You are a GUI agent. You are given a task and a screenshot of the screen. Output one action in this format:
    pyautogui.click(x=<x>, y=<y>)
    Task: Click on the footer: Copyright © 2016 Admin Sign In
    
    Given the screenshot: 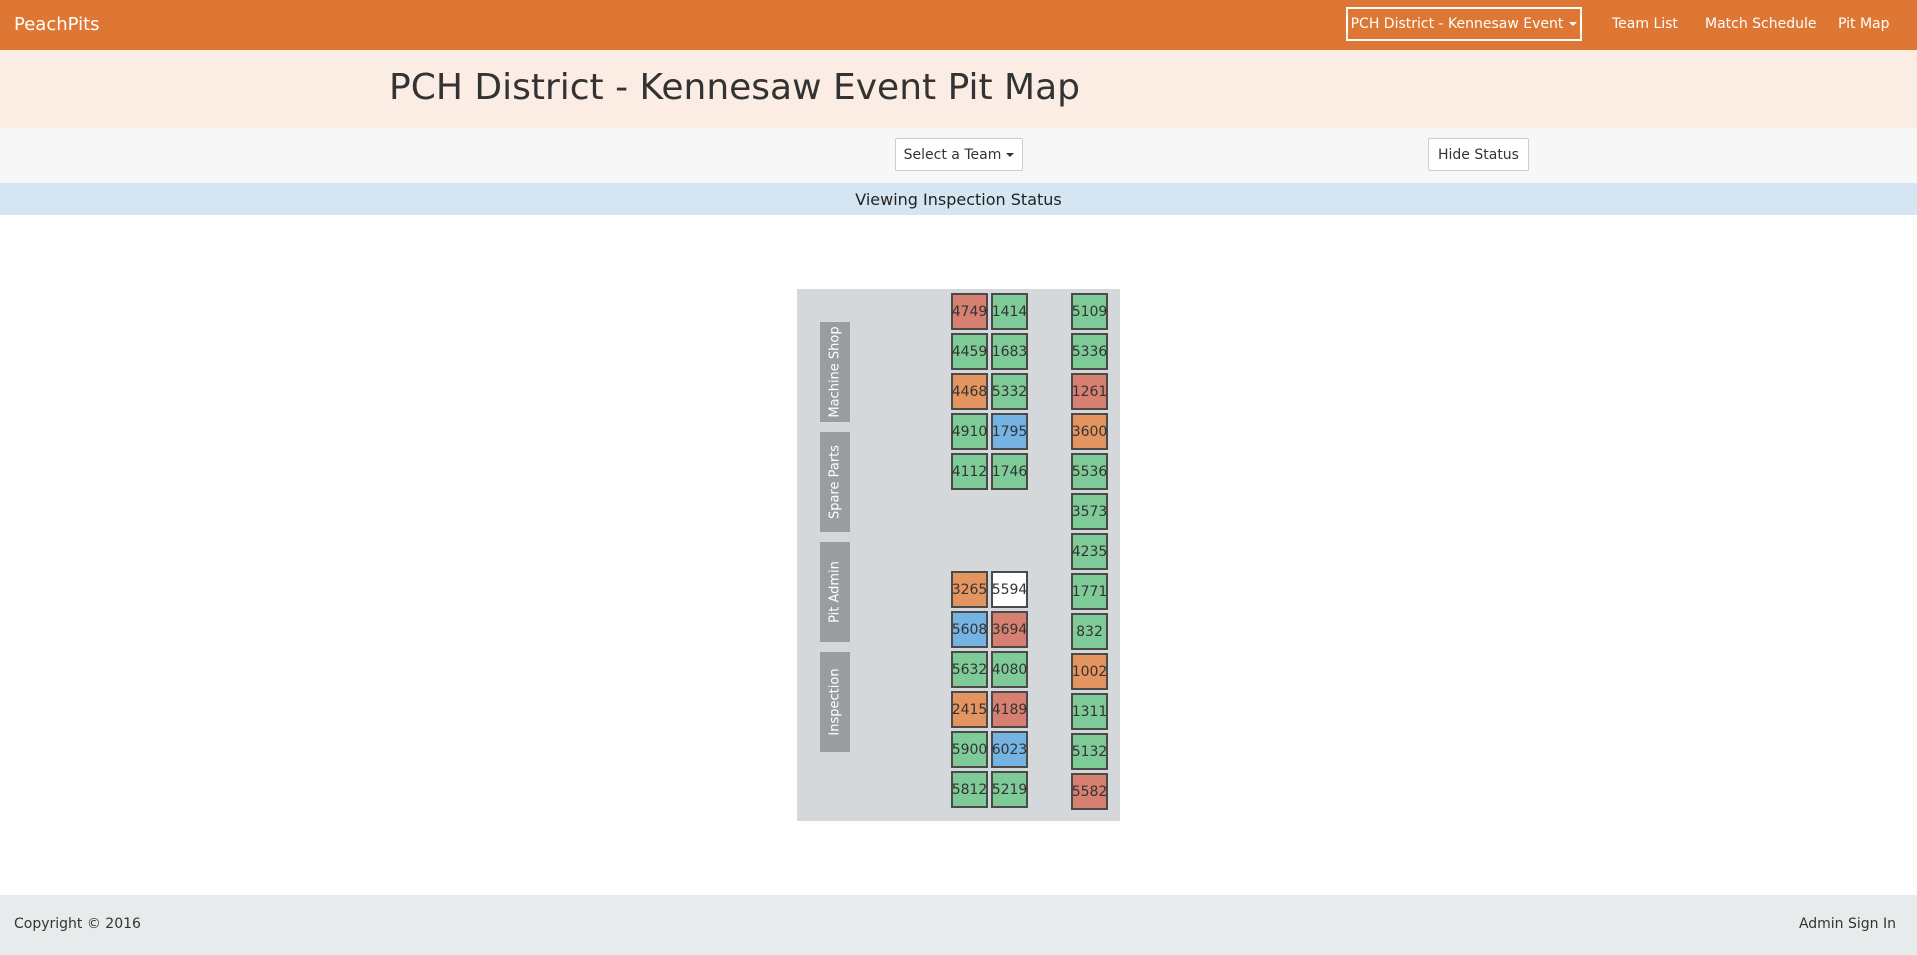 What is the action you would take?
    pyautogui.click(x=958, y=925)
    